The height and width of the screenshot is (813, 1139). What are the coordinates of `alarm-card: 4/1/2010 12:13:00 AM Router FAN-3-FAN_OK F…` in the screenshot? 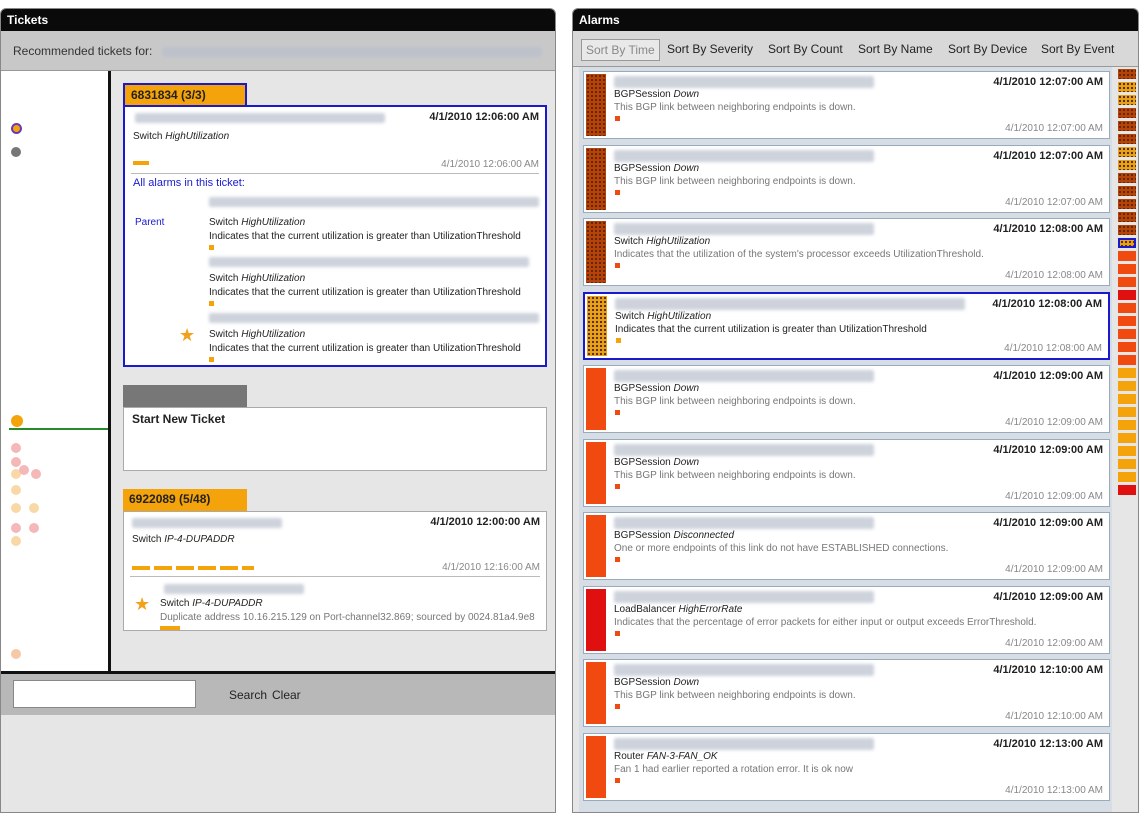 It's located at (846, 766).